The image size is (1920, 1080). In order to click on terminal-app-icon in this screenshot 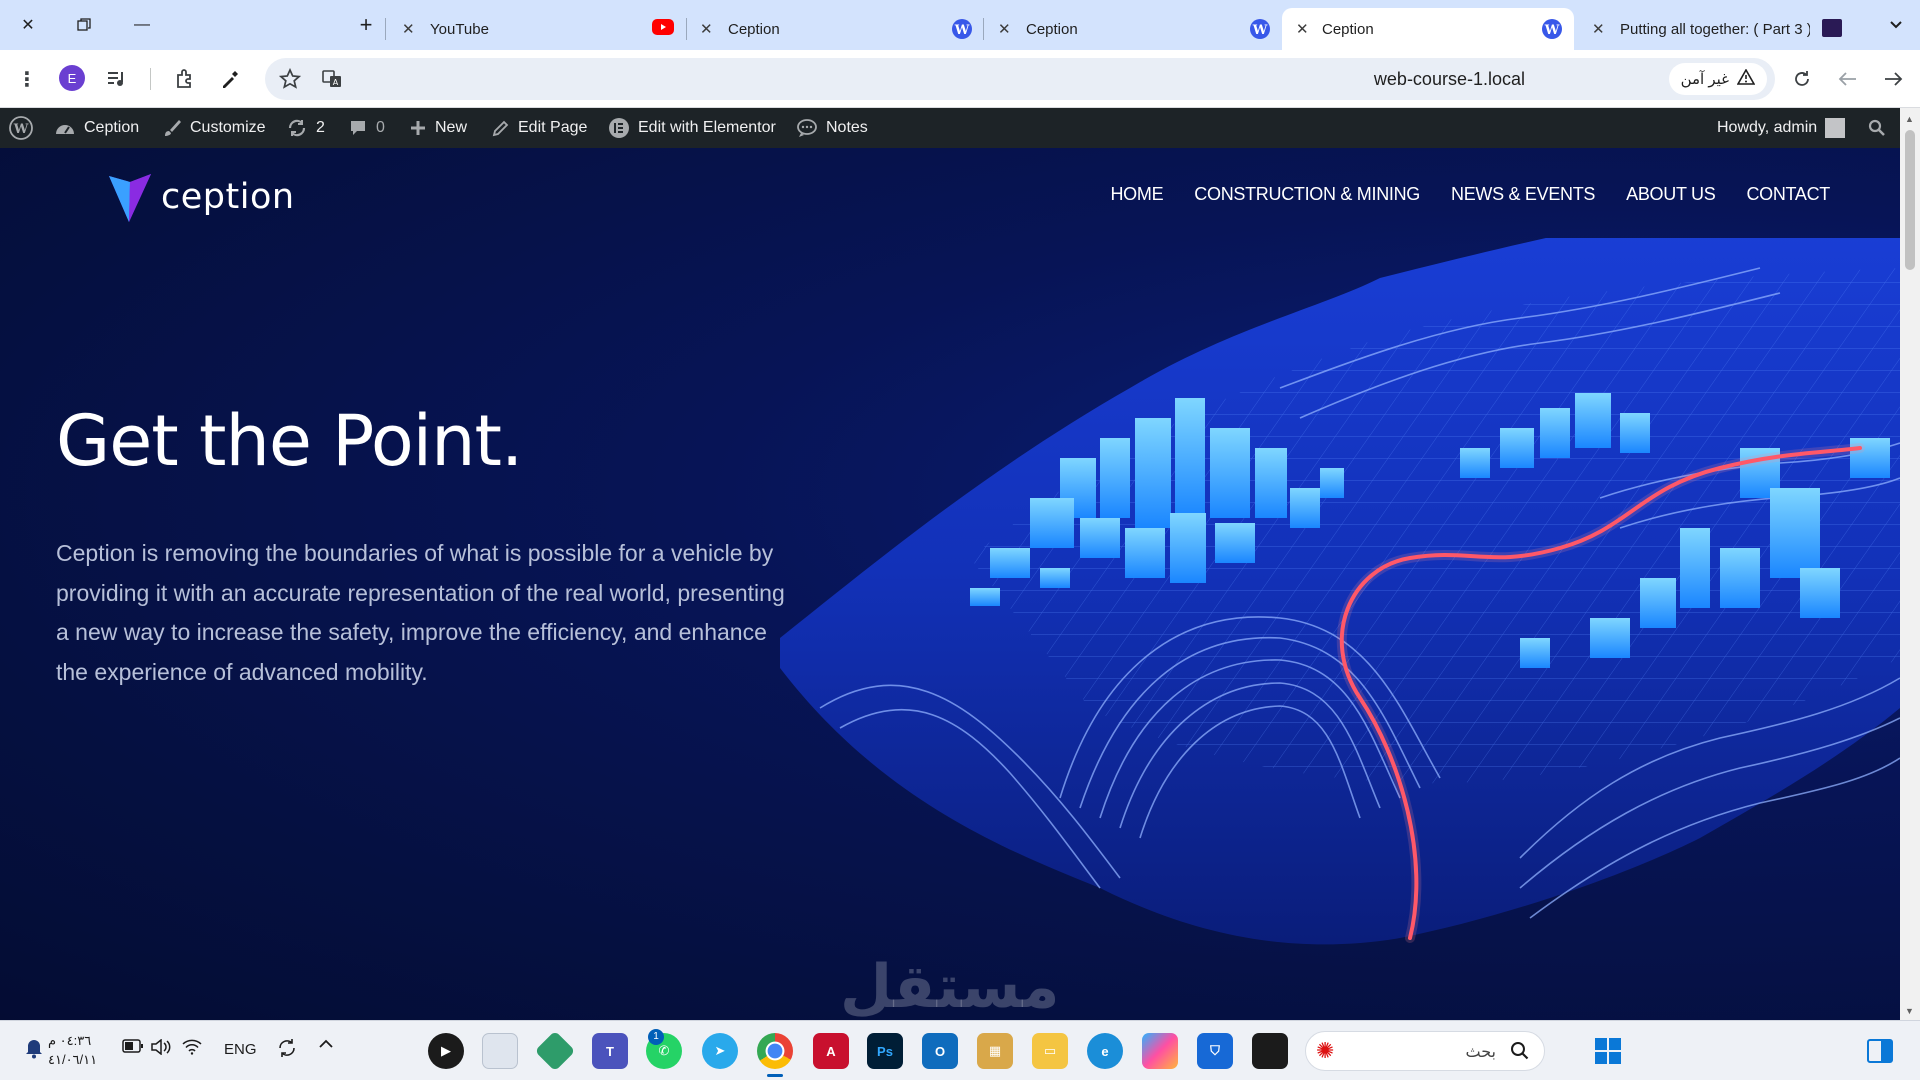, I will do `click(1270, 1051)`.